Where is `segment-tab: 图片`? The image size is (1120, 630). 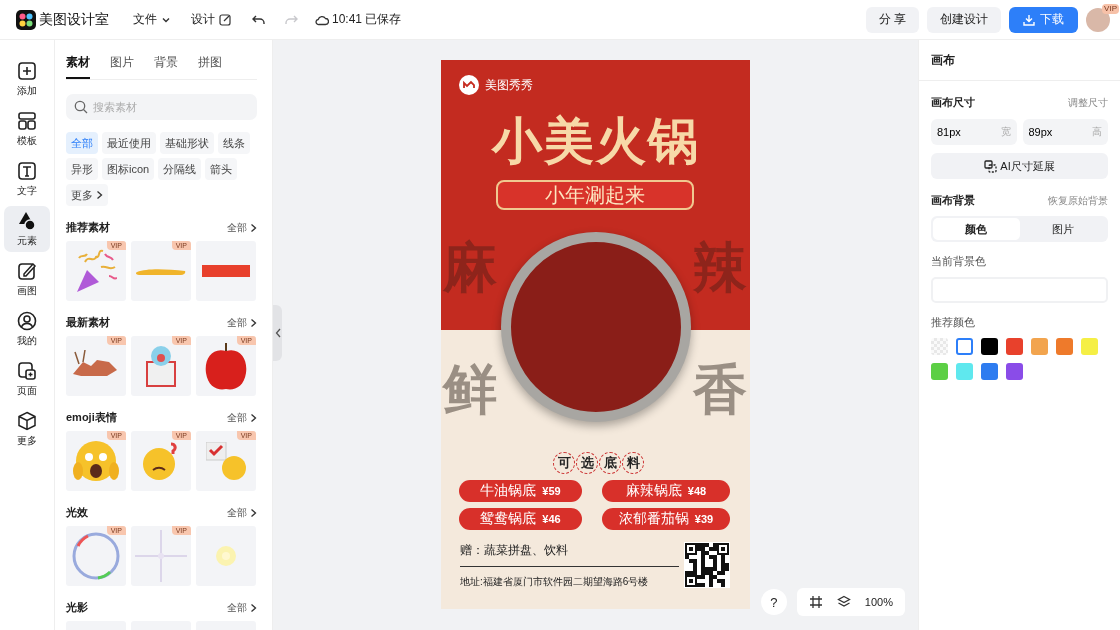 segment-tab: 图片 is located at coordinates (1062, 229).